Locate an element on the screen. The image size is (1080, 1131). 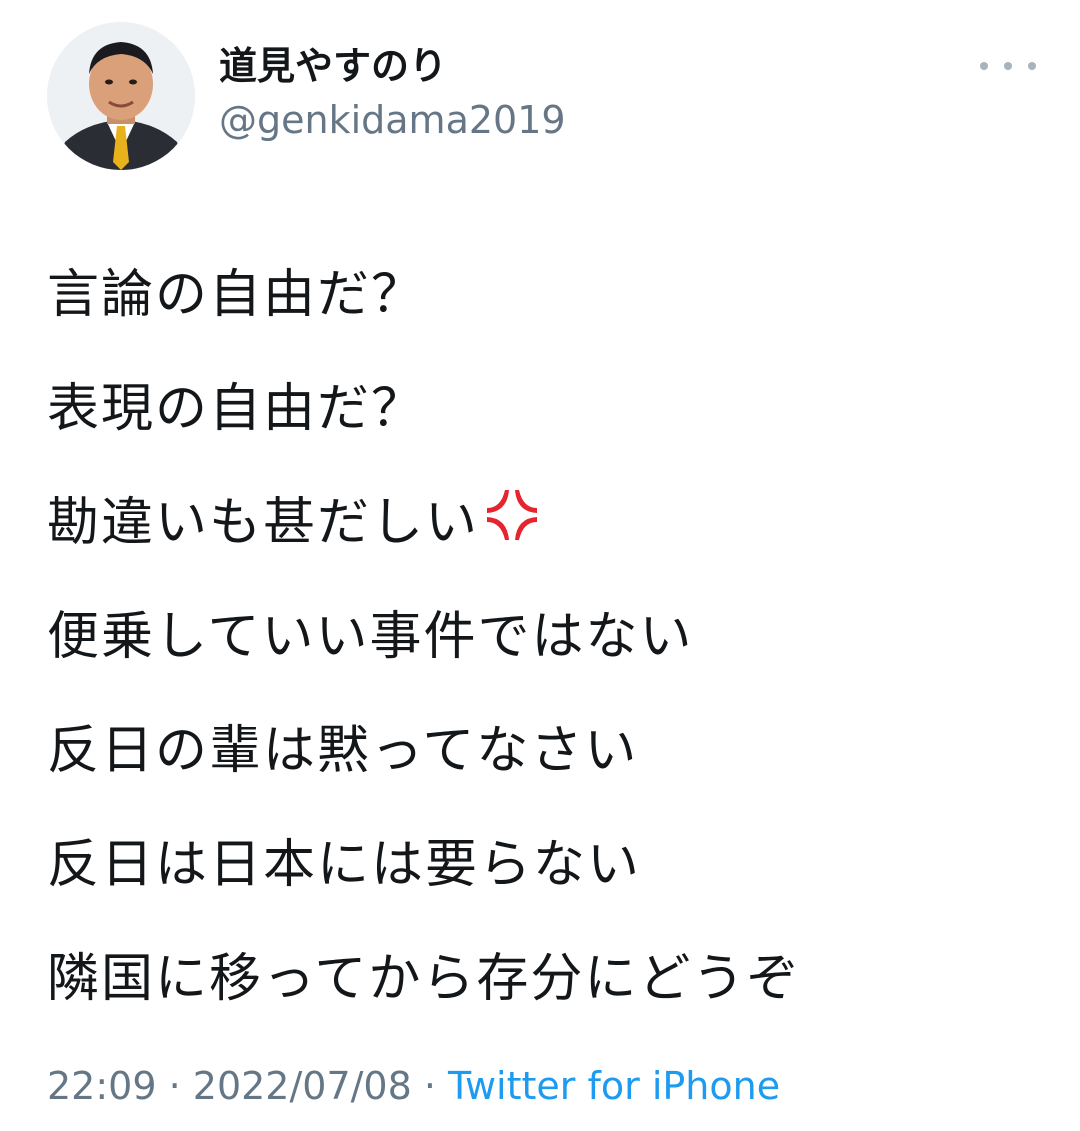
tweet-line: 便乗していい事件ではない is located at coordinates (370, 637).